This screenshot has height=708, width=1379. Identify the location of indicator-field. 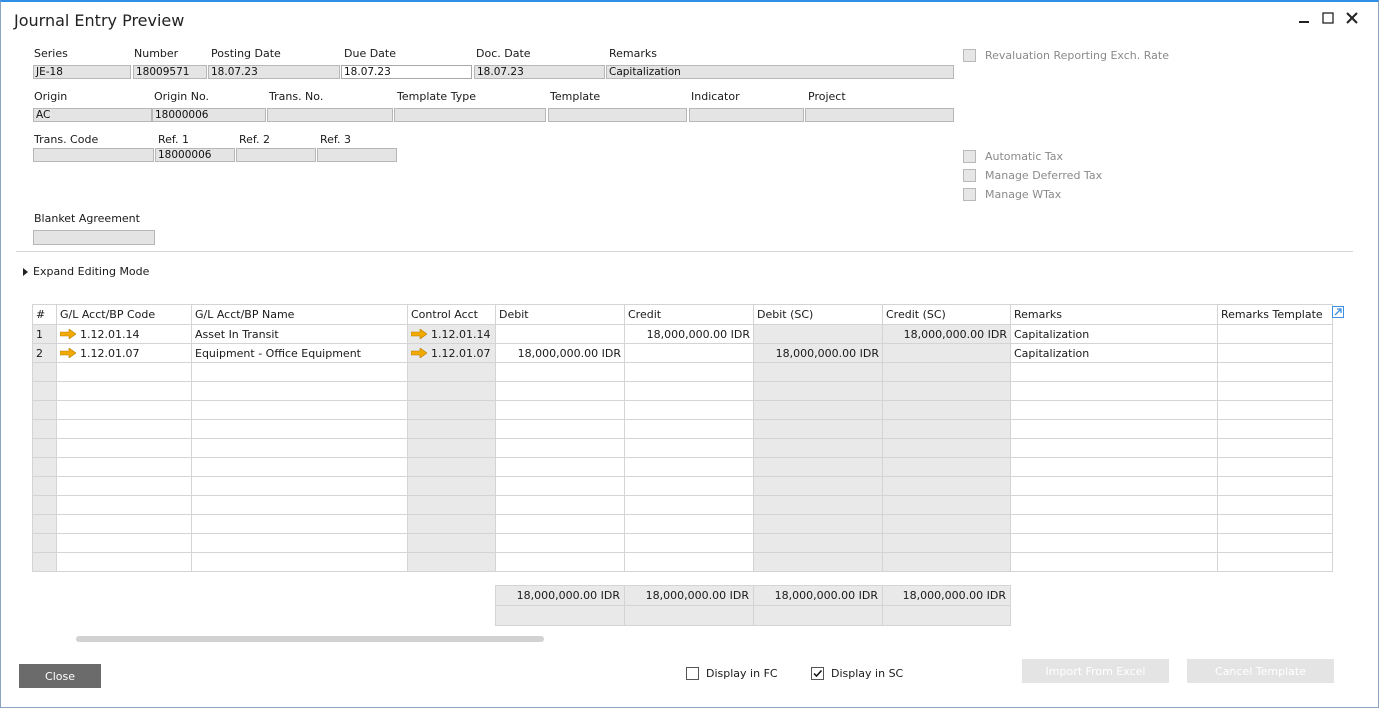
(746, 115).